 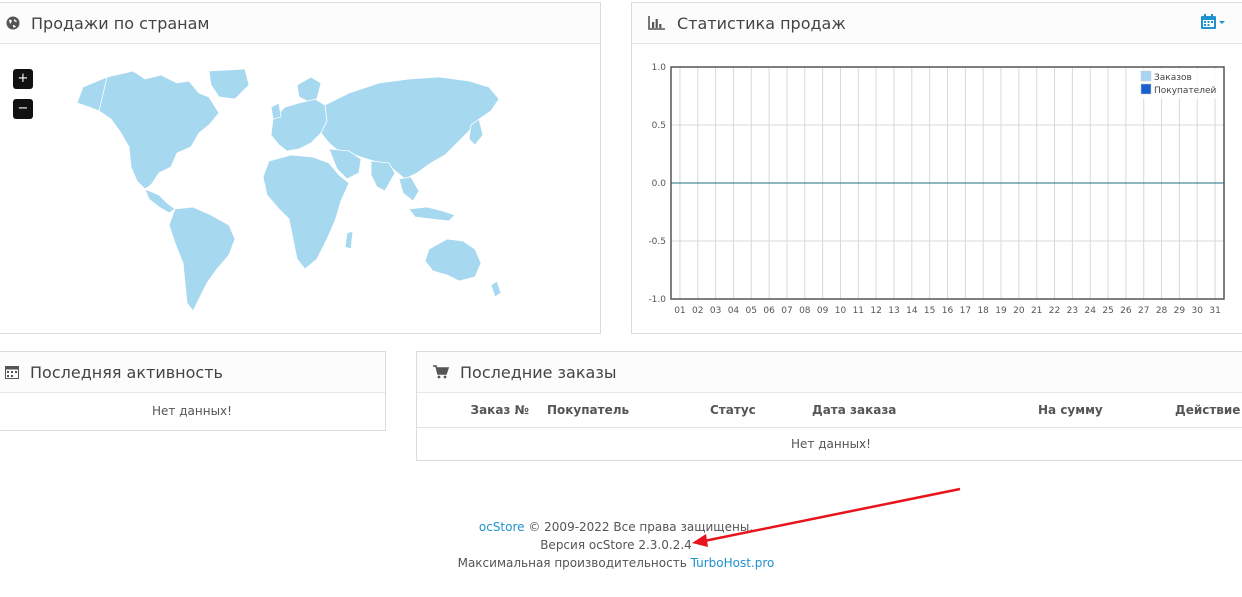 What do you see at coordinates (13, 23) in the screenshot?
I see `globe-icon` at bounding box center [13, 23].